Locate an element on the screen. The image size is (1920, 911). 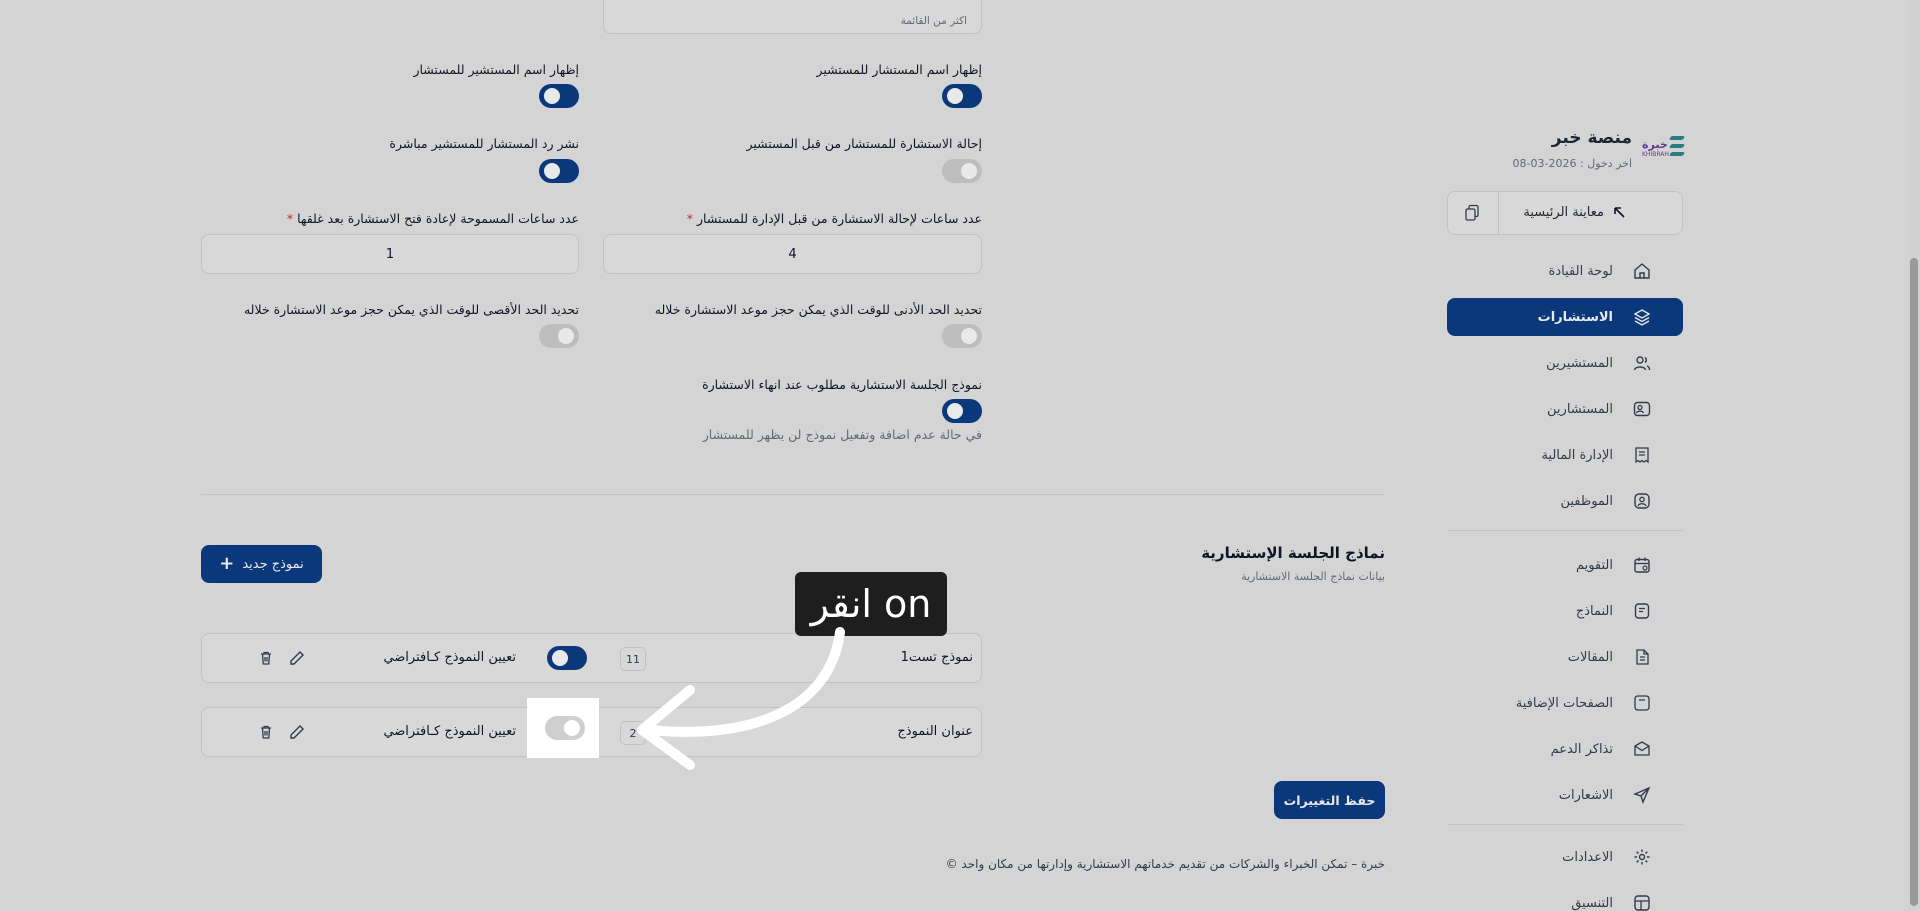
sidebar-item-label: الصفحات الإضافية is located at coordinates (1564, 703).